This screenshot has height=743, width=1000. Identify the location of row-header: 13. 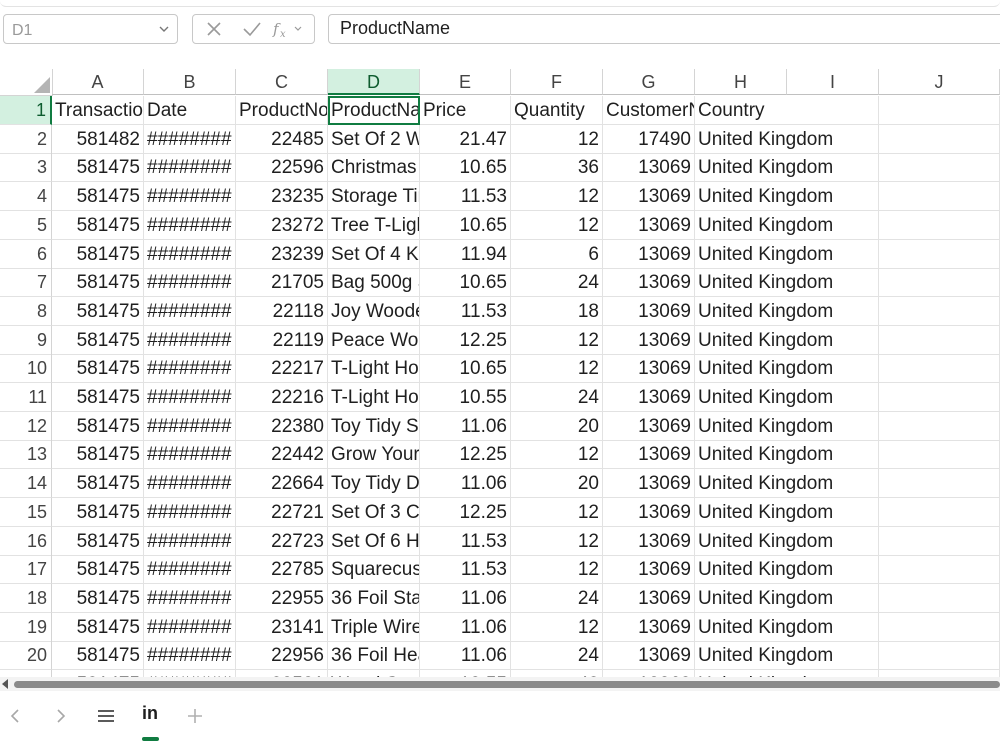
(26, 455).